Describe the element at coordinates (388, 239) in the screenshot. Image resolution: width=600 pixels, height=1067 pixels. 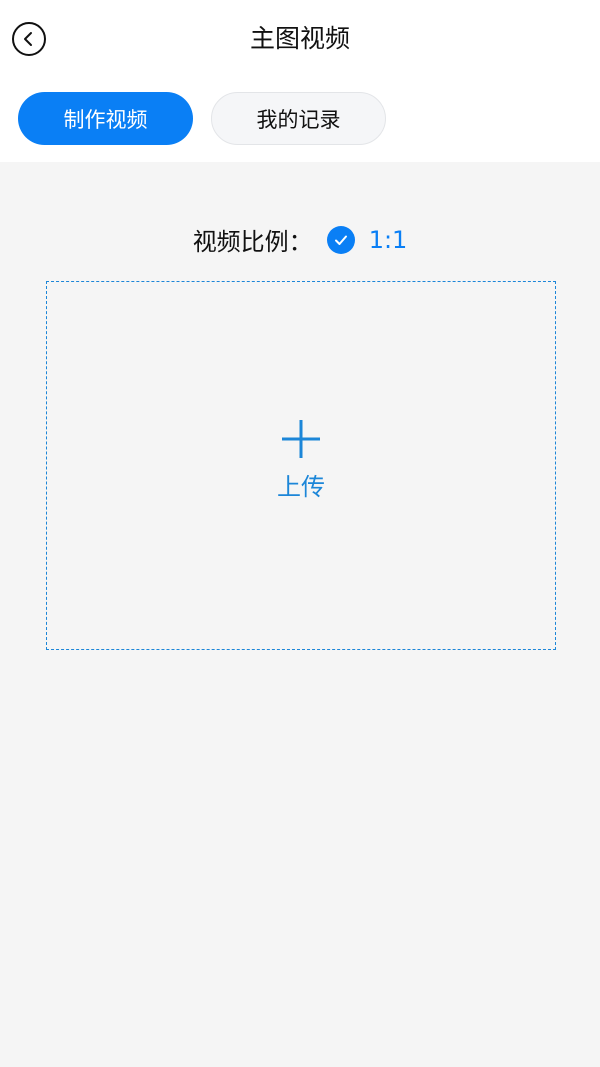
I see `ratio-value: 1:1` at that location.